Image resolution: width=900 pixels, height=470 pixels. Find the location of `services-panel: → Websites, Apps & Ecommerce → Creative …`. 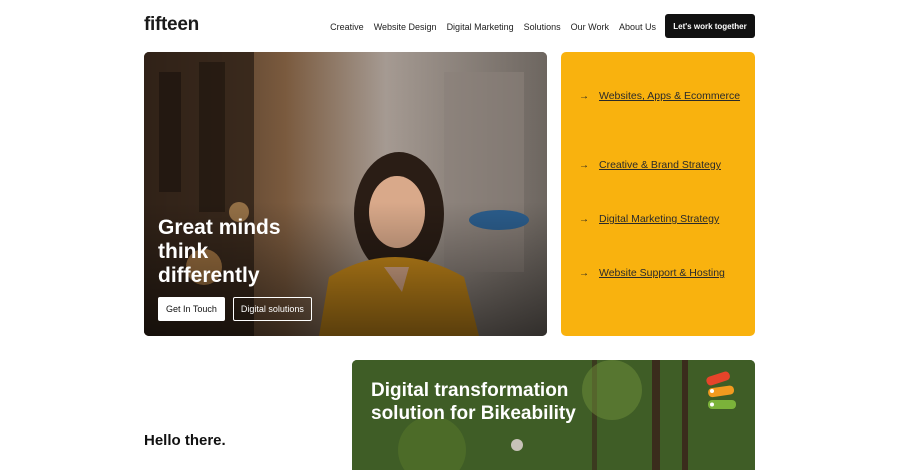

services-panel: → Websites, Apps & Ecommerce → Creative … is located at coordinates (658, 194).